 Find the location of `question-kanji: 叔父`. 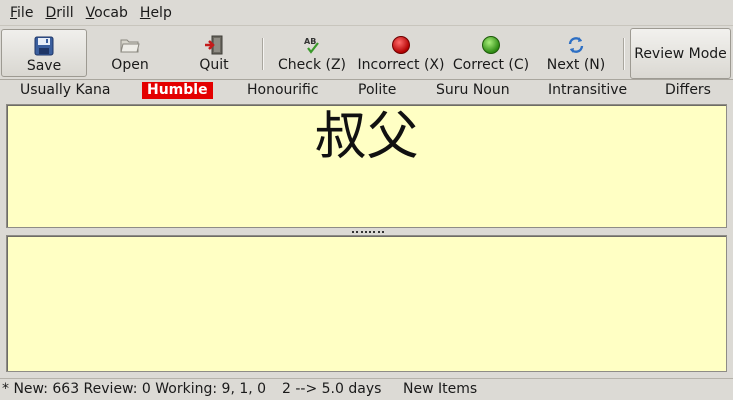

question-kanji: 叔父 is located at coordinates (366, 137).